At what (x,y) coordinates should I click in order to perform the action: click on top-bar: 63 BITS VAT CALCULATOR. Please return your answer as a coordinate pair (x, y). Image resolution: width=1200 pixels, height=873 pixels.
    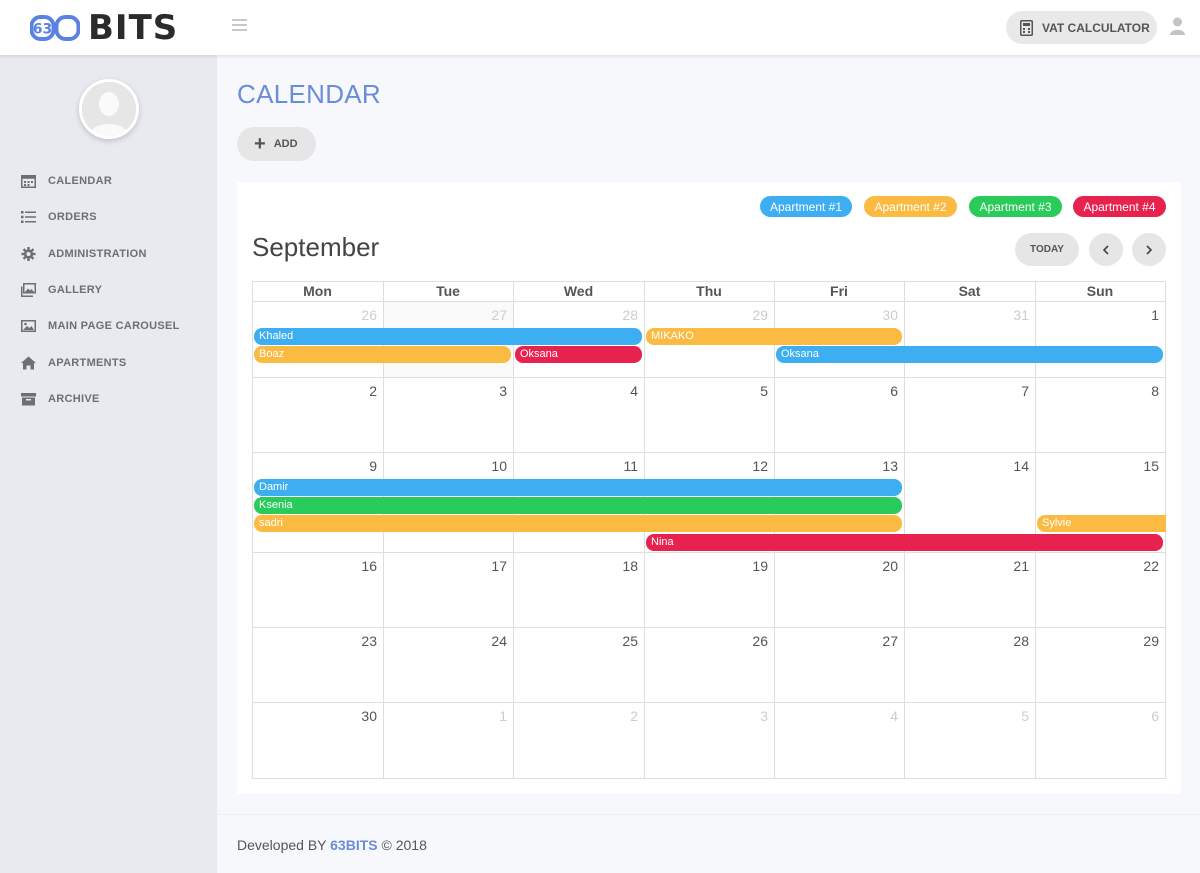
    Looking at the image, I should click on (600, 27).